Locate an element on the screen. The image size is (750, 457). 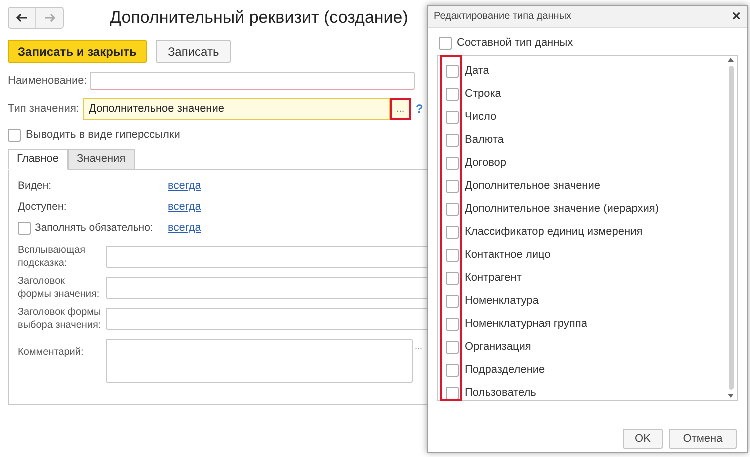
scroll-up-icon is located at coordinates (731, 60).